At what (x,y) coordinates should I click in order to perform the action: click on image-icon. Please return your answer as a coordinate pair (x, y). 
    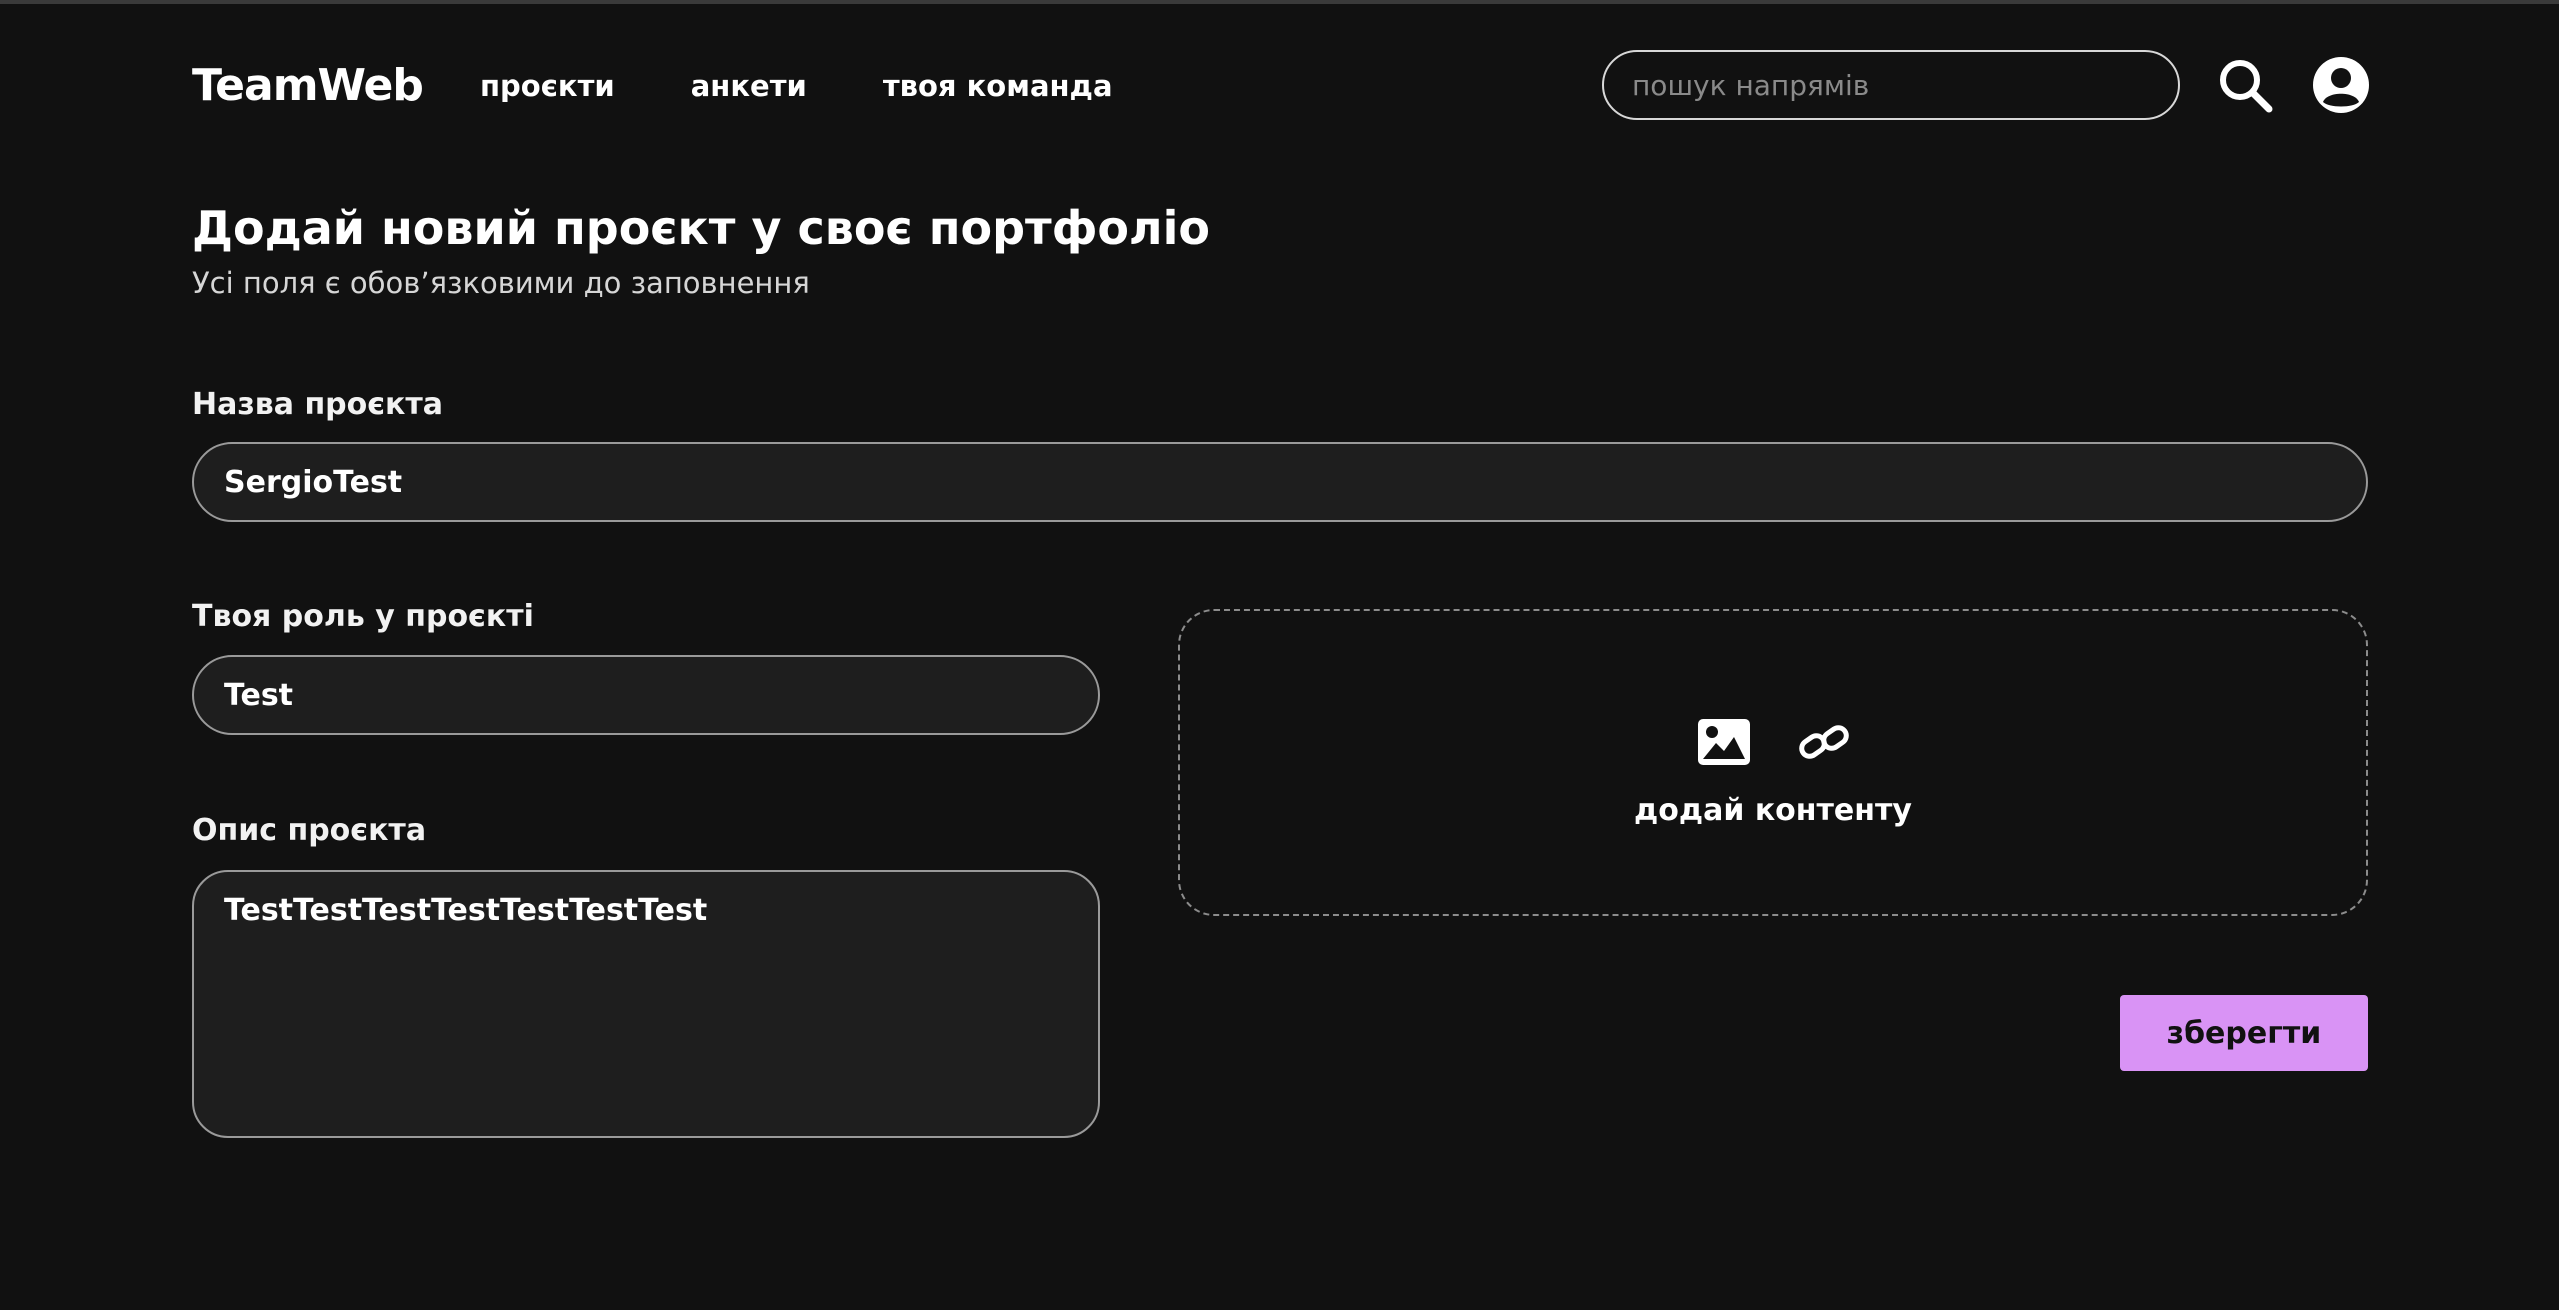
    Looking at the image, I should click on (1724, 742).